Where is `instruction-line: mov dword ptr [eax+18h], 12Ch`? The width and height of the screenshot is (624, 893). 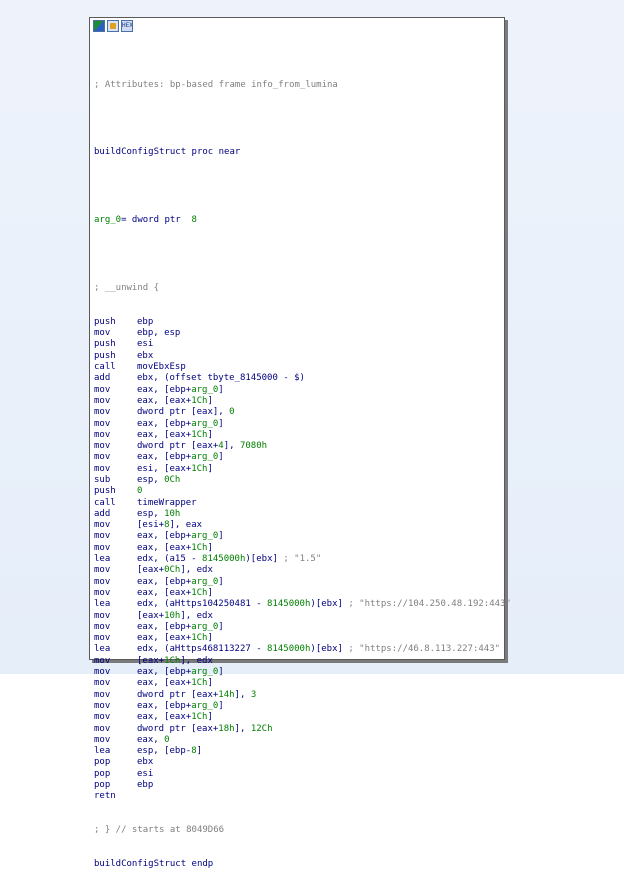
instruction-line: mov dword ptr [eax+18h], 12Ch is located at coordinates (302, 729).